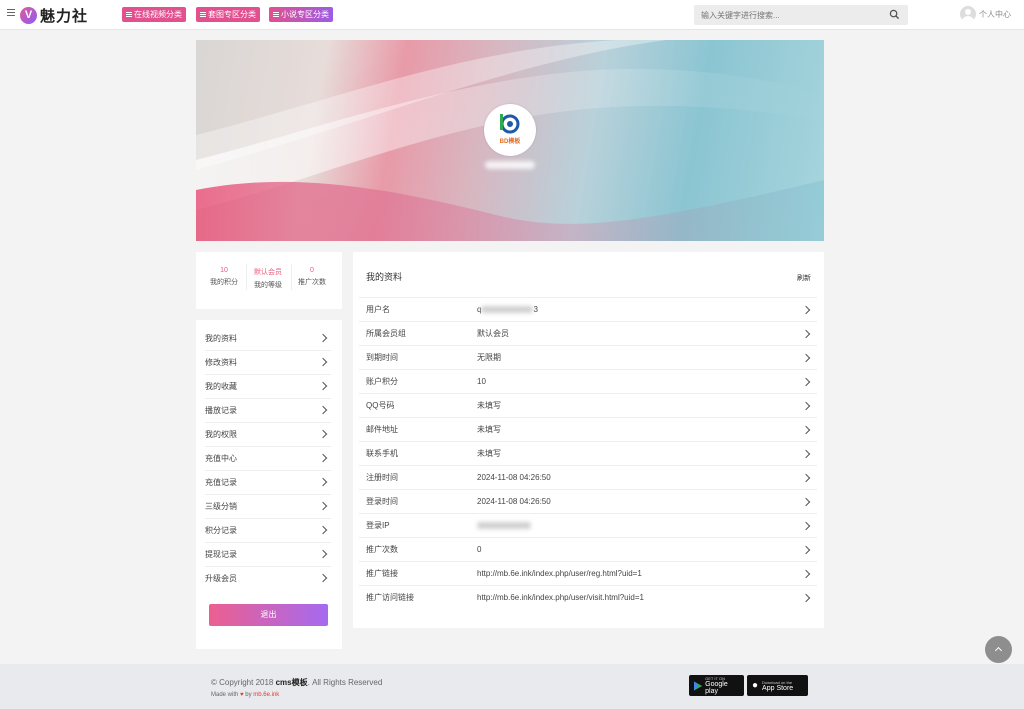  What do you see at coordinates (588, 357) in the screenshot?
I see `profile-row: 到期时间 无限期` at bounding box center [588, 357].